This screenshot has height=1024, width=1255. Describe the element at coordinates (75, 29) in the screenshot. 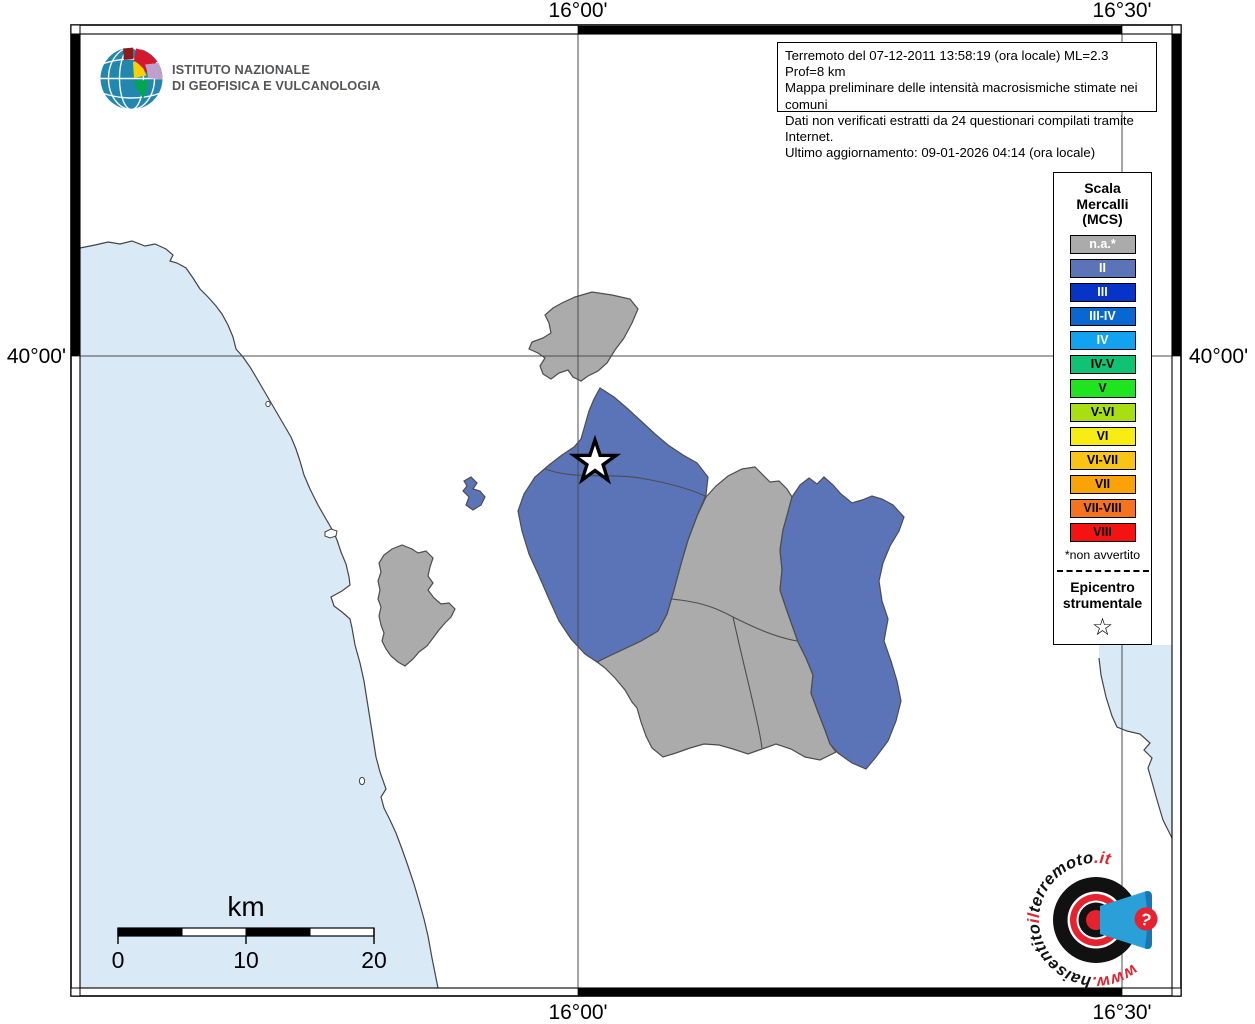

I see `frame-corner-tl` at that location.